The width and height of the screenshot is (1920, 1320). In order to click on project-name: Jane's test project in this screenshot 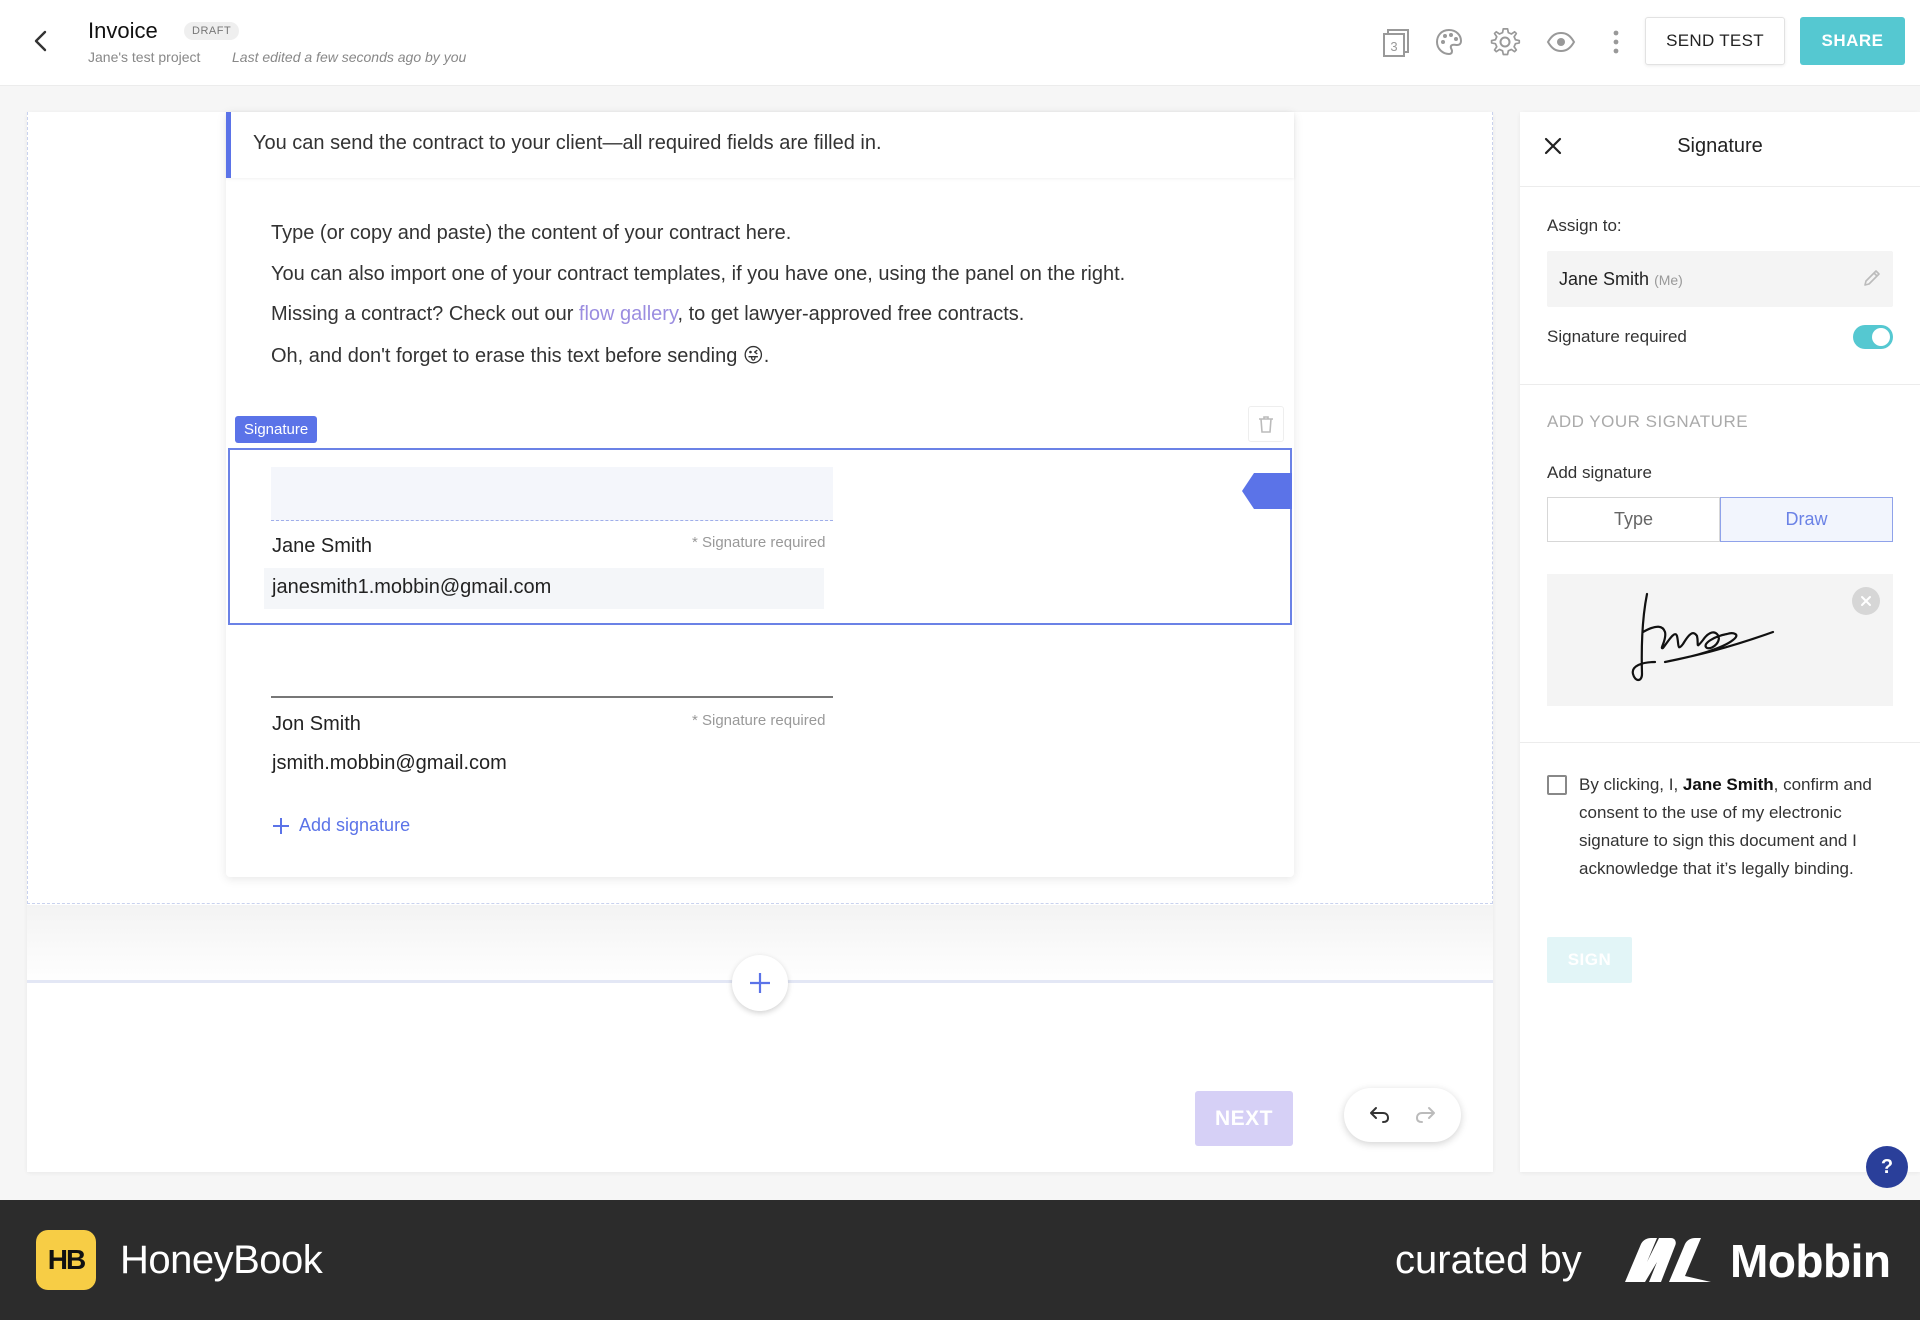, I will do `click(144, 57)`.